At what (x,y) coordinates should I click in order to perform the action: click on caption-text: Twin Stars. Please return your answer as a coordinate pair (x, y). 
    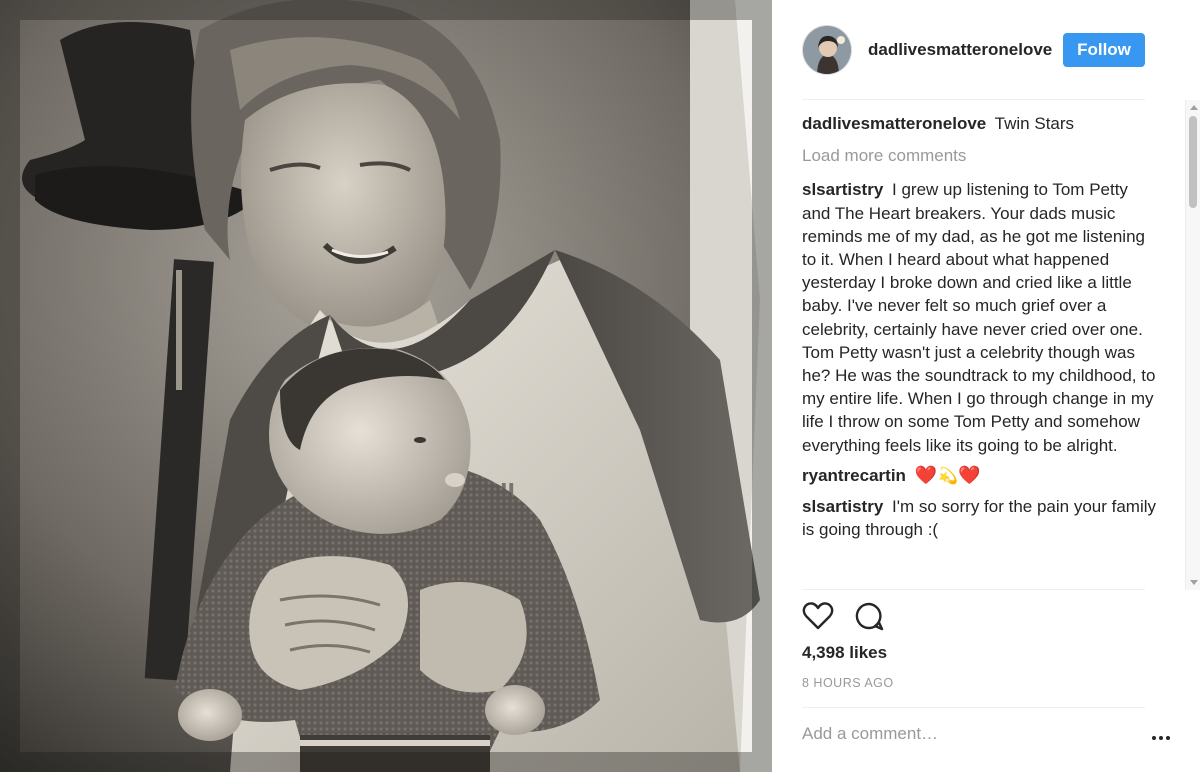
    Looking at the image, I should click on (1034, 123).